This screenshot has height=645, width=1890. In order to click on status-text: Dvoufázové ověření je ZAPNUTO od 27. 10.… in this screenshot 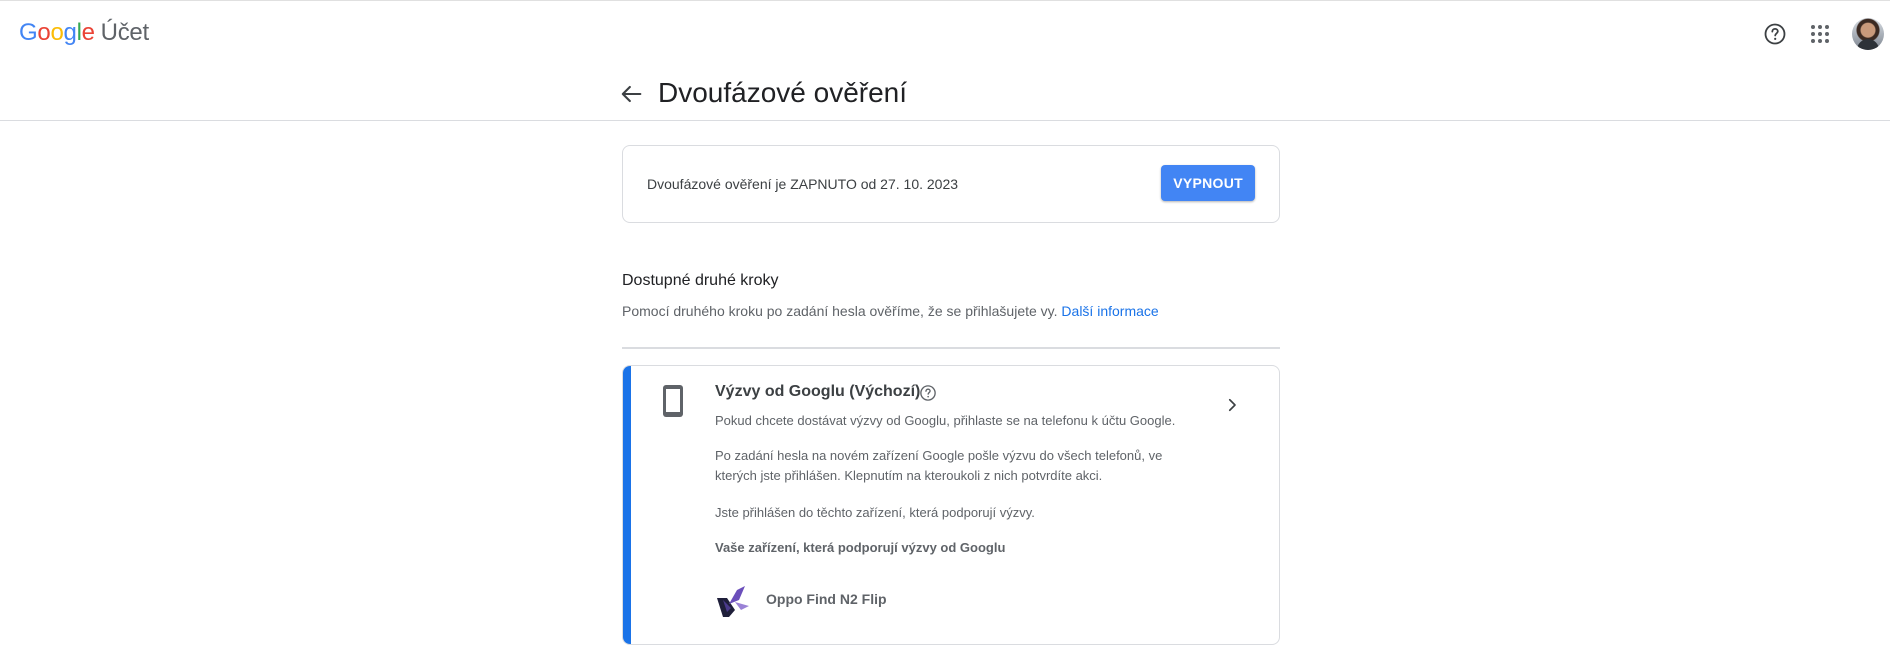, I will do `click(803, 184)`.